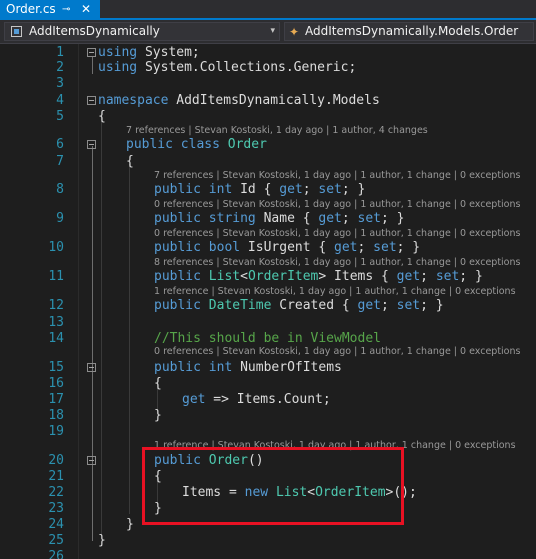 This screenshot has width=536, height=559. I want to click on line-number: 9, so click(60, 218).